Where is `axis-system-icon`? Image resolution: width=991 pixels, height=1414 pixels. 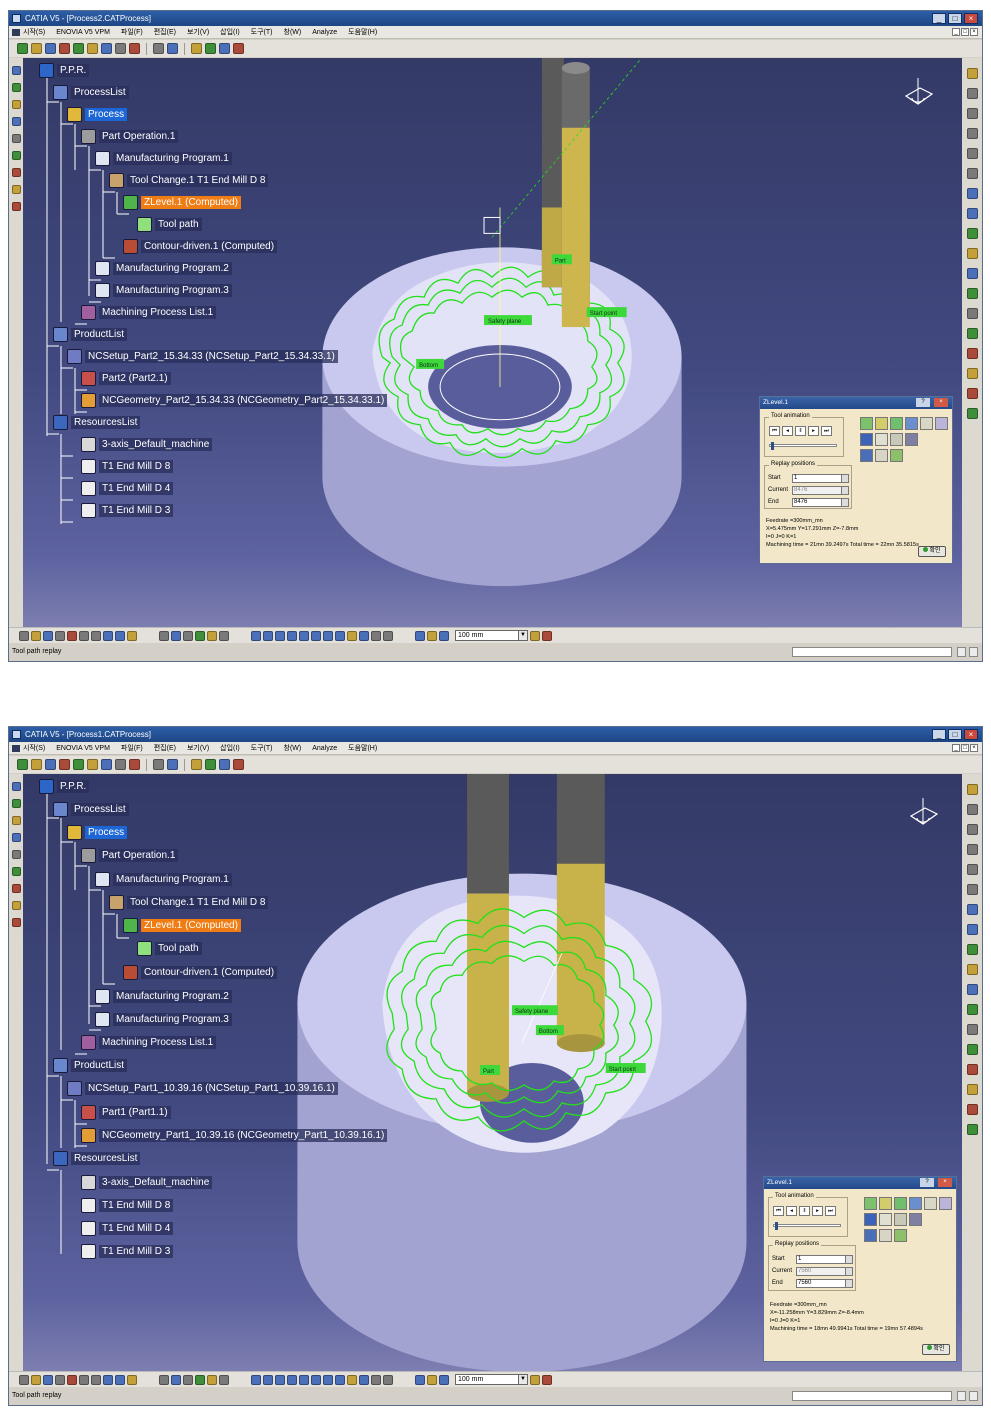 axis-system-icon is located at coordinates (420, 1379).